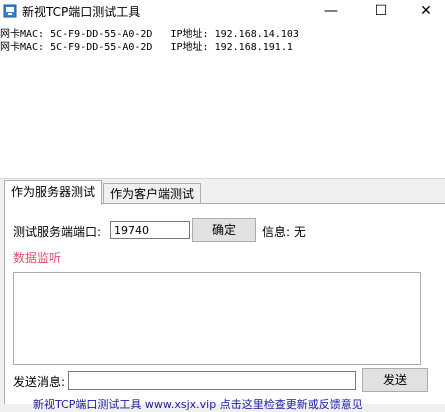 Image resolution: width=445 pixels, height=412 pixels. Describe the element at coordinates (81, 12) in the screenshot. I see `window-title: 新视TCP端口测试工具` at that location.